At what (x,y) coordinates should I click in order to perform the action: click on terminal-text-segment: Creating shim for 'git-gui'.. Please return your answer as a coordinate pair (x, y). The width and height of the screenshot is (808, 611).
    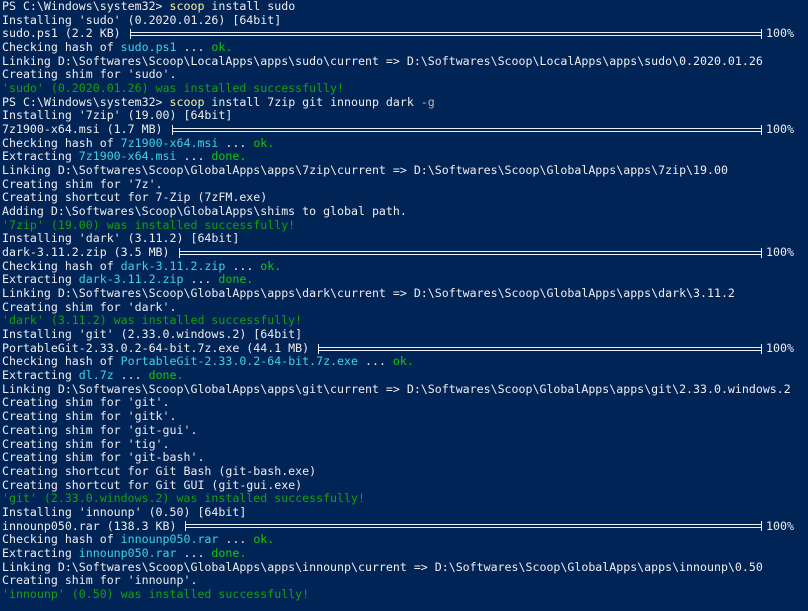
    Looking at the image, I should click on (100, 430).